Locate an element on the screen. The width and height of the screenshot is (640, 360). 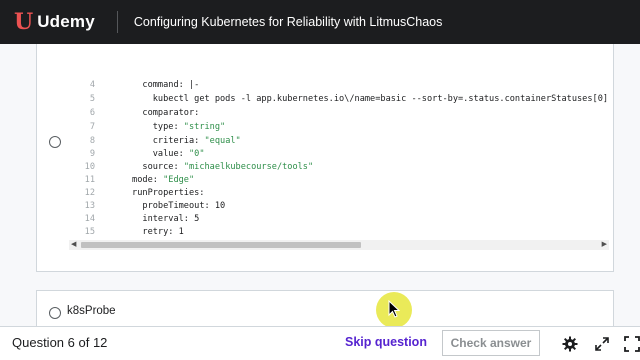
expand-icon is located at coordinates (602, 344).